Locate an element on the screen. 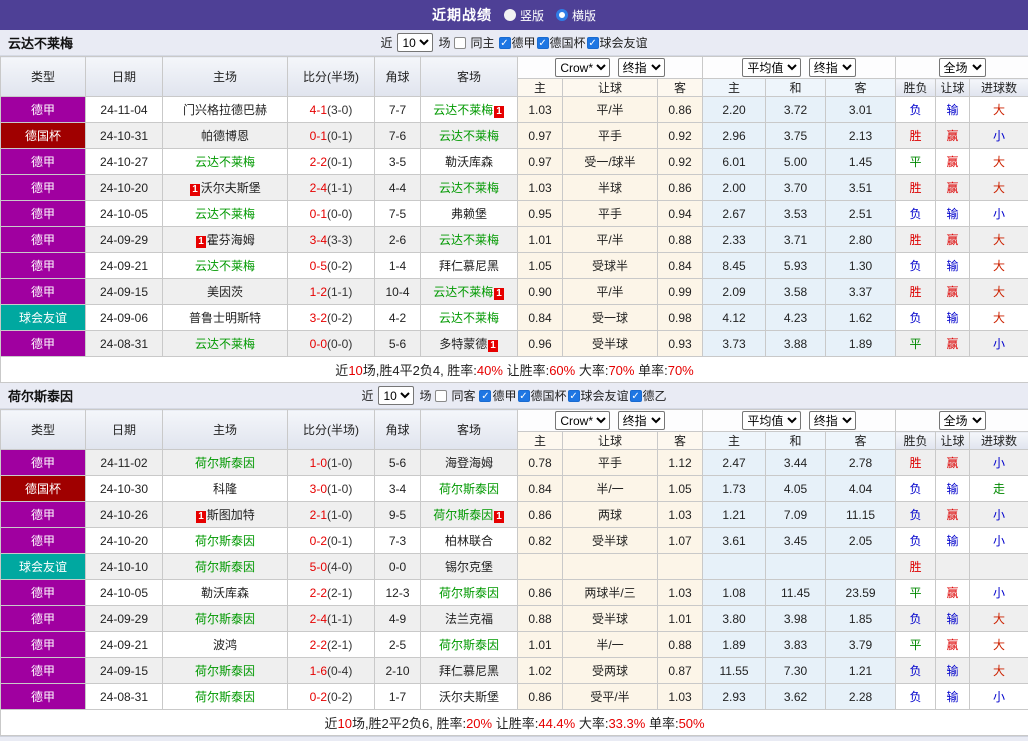 This screenshot has height=741, width=1028. away-team-cell: 云达不莱梅 is located at coordinates (469, 136).